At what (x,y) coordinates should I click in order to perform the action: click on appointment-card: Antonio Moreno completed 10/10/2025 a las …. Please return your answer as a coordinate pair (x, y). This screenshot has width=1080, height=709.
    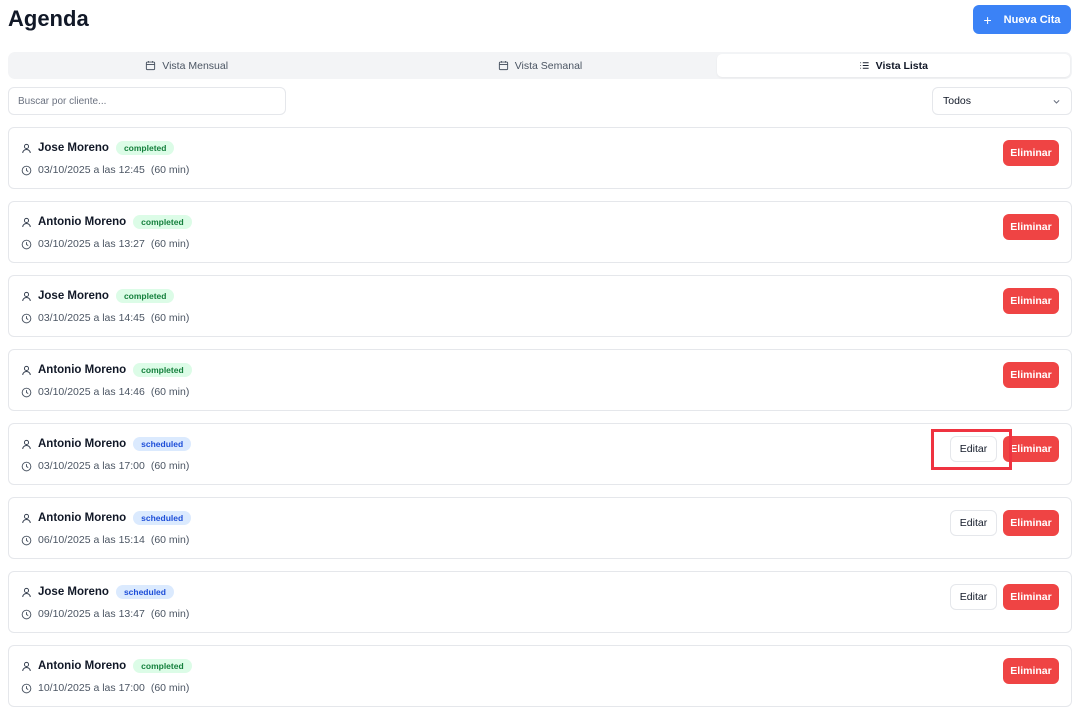
    Looking at the image, I should click on (540, 676).